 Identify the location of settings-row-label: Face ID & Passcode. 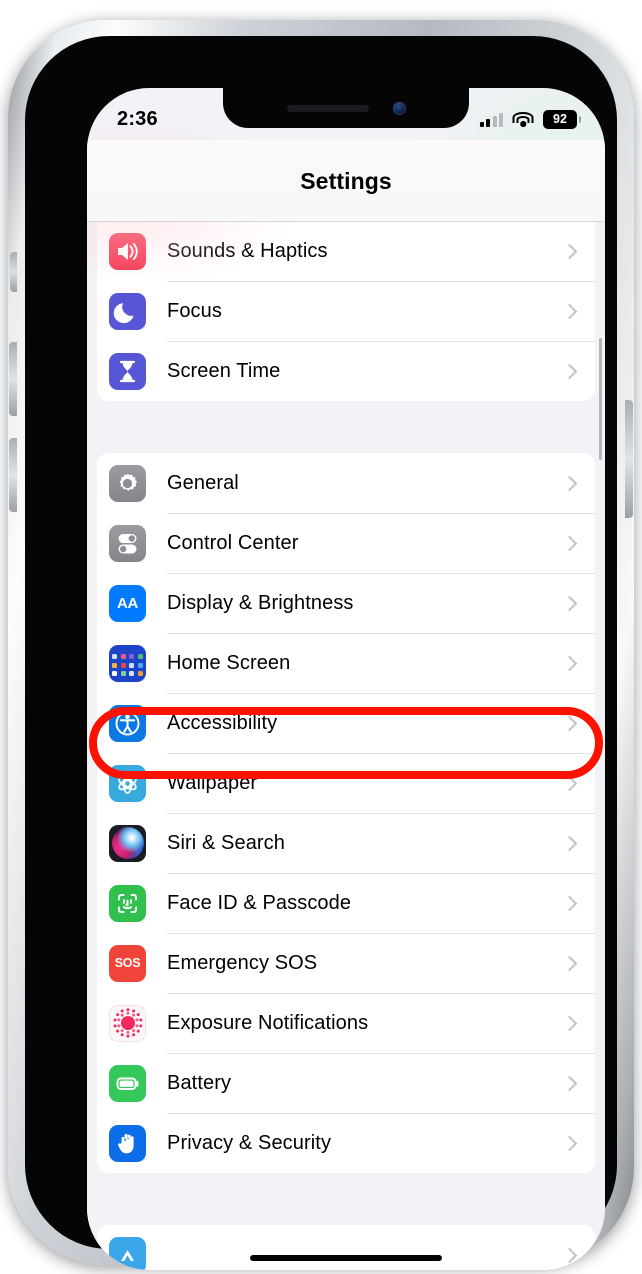
(259, 902).